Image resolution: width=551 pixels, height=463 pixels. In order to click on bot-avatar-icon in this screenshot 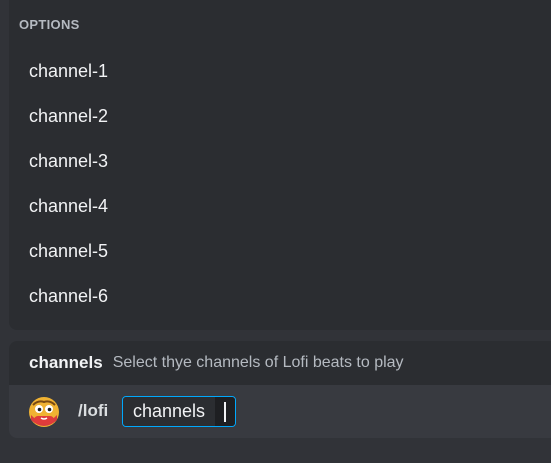, I will do `click(44, 412)`.